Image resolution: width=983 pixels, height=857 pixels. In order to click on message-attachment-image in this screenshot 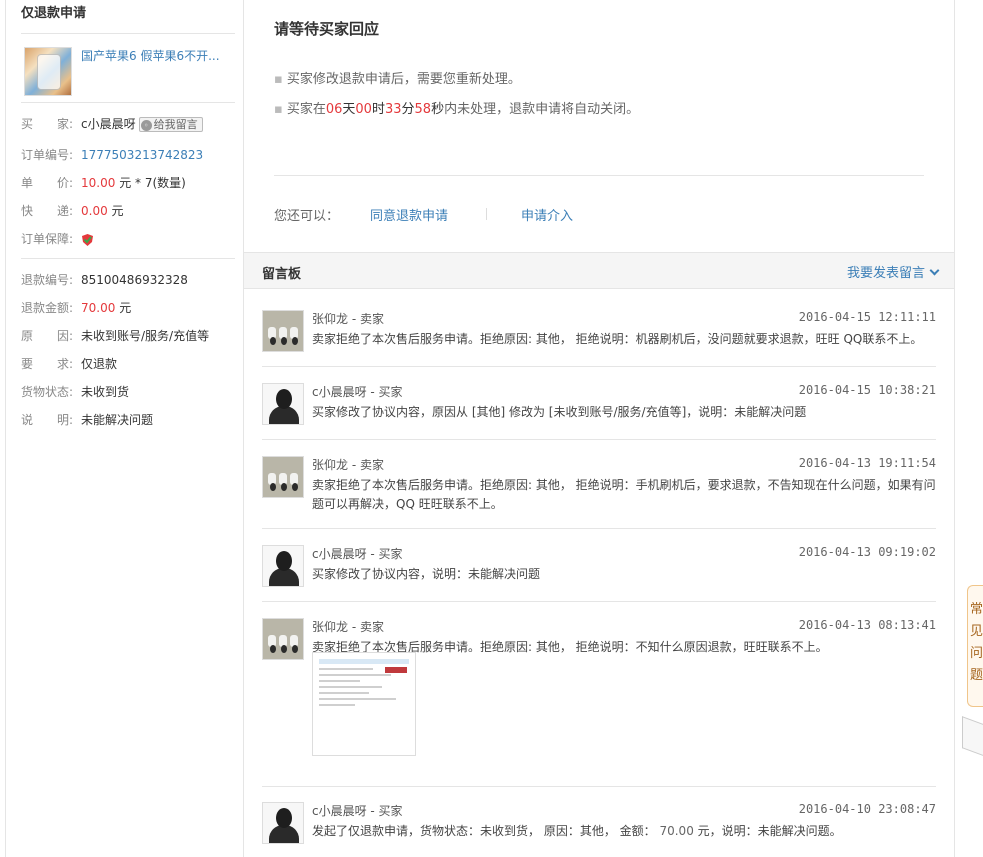, I will do `click(364, 704)`.